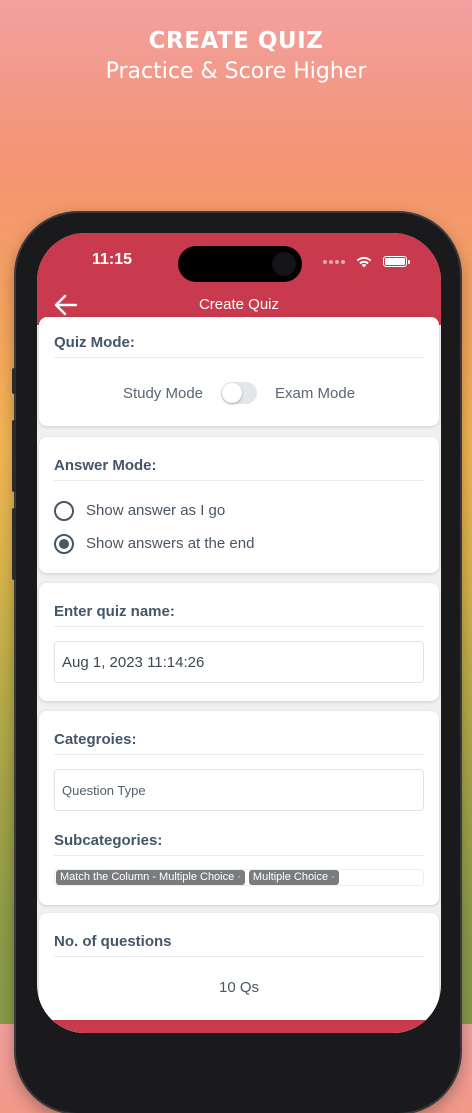  I want to click on camera-icon, so click(284, 264).